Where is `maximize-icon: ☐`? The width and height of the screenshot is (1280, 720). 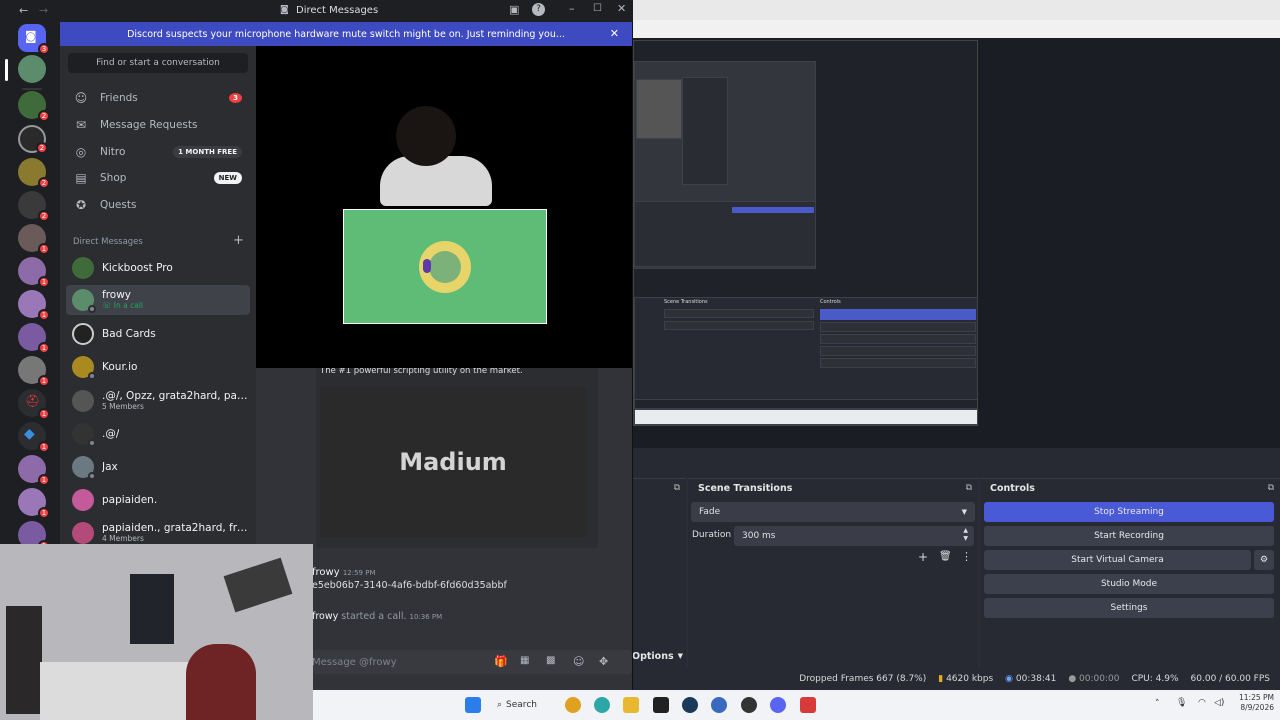
maximize-icon: ☐ is located at coordinates (597, 8).